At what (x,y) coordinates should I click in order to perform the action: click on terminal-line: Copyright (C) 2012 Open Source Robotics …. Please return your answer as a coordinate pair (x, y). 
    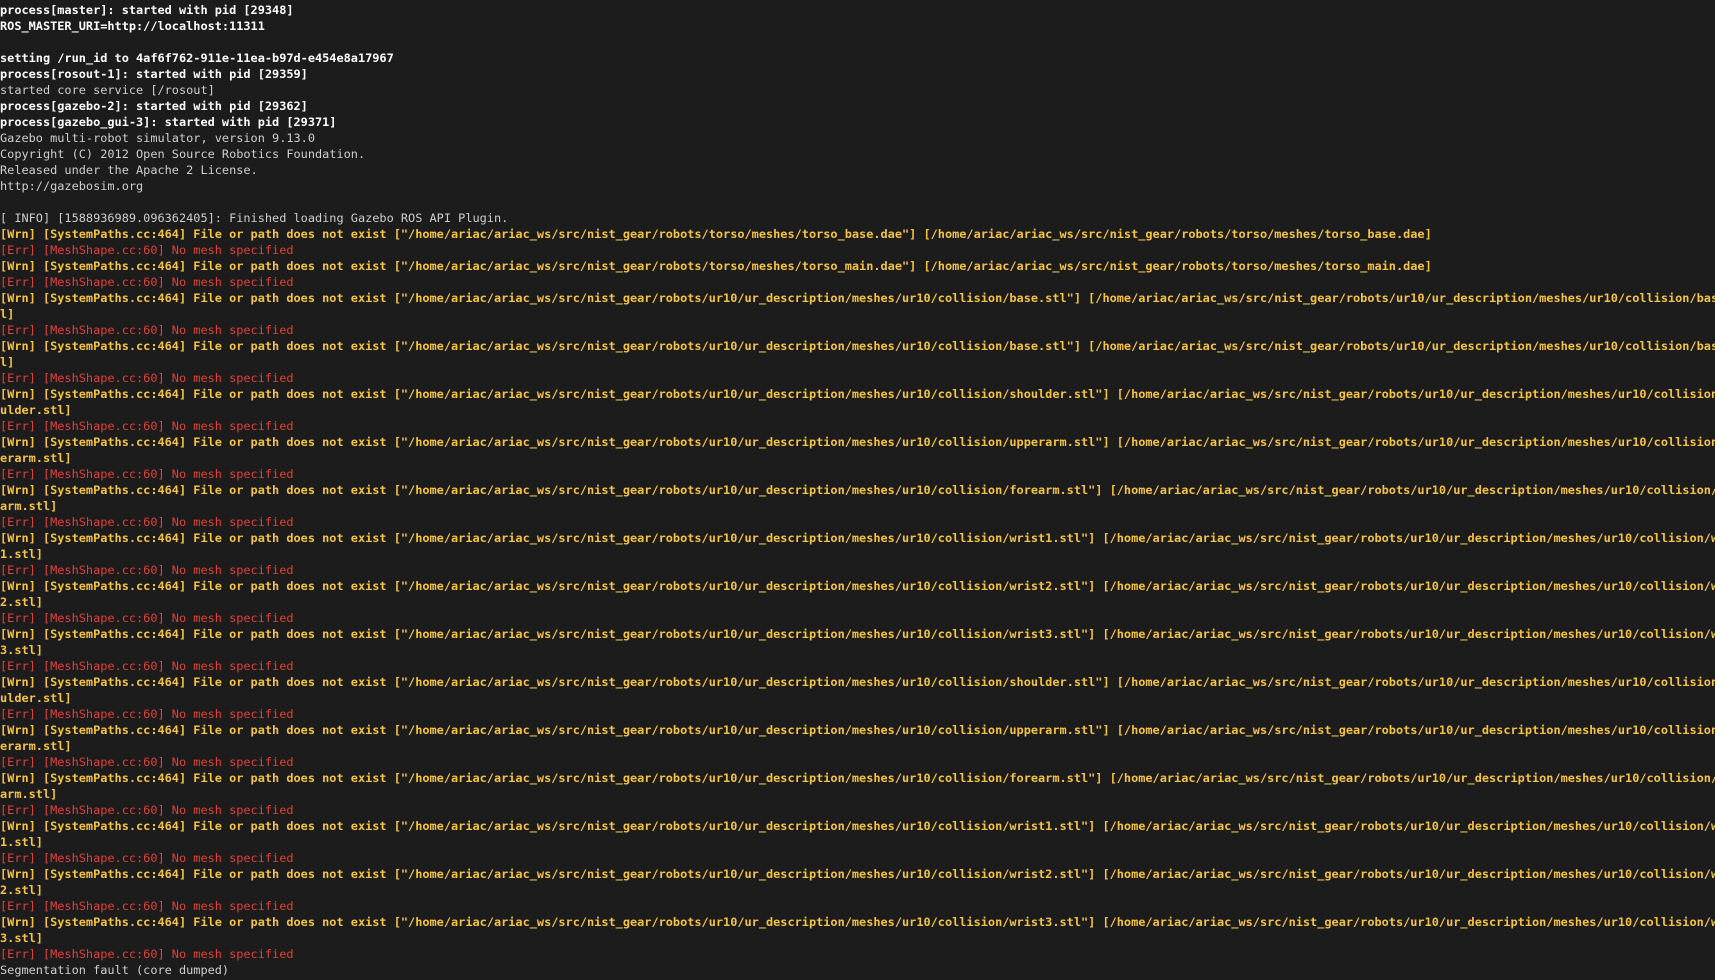
    Looking at the image, I should click on (183, 154).